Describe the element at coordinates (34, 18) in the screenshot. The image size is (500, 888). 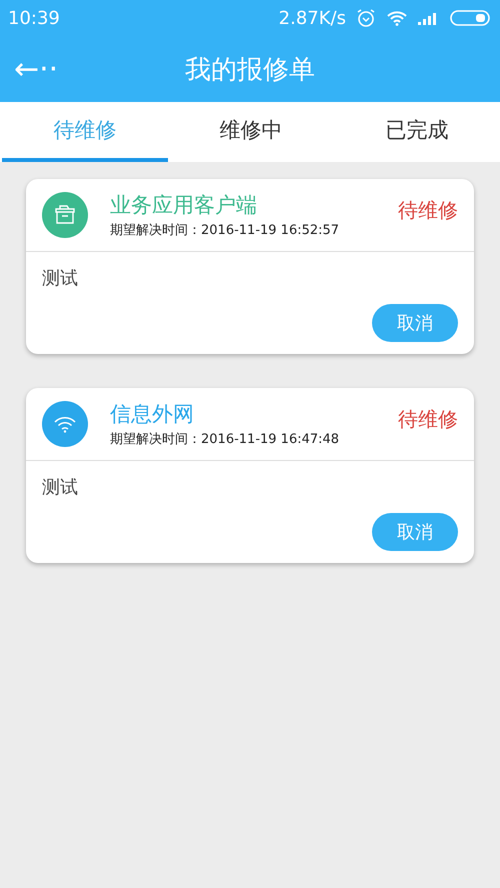
I see `status-time: 10:39` at that location.